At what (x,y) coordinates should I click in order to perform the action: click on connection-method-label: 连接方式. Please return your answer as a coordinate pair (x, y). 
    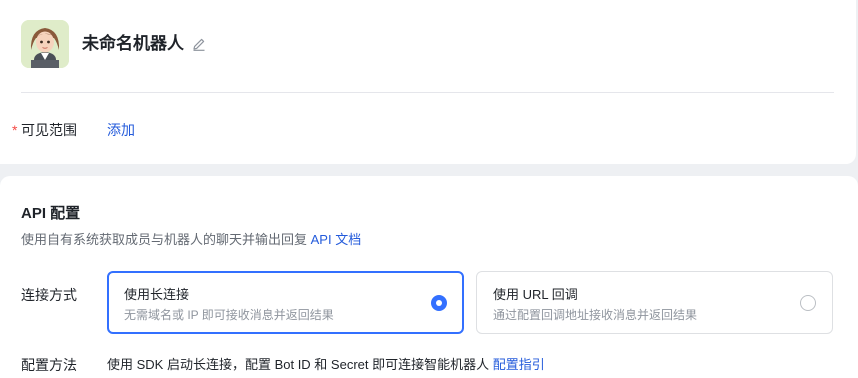
    Looking at the image, I should click on (49, 295).